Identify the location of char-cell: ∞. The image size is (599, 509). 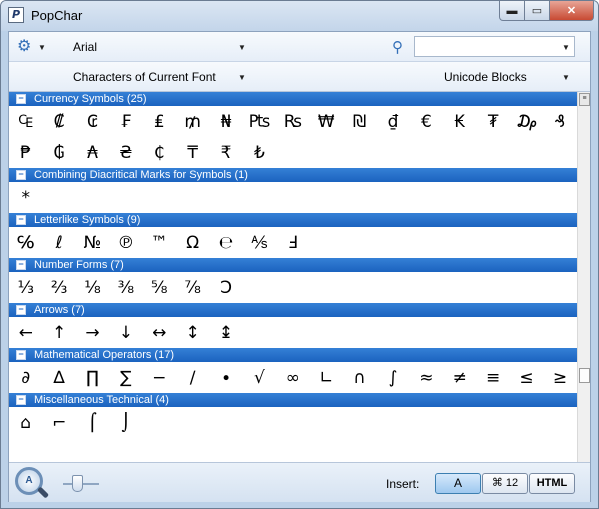
(292, 378).